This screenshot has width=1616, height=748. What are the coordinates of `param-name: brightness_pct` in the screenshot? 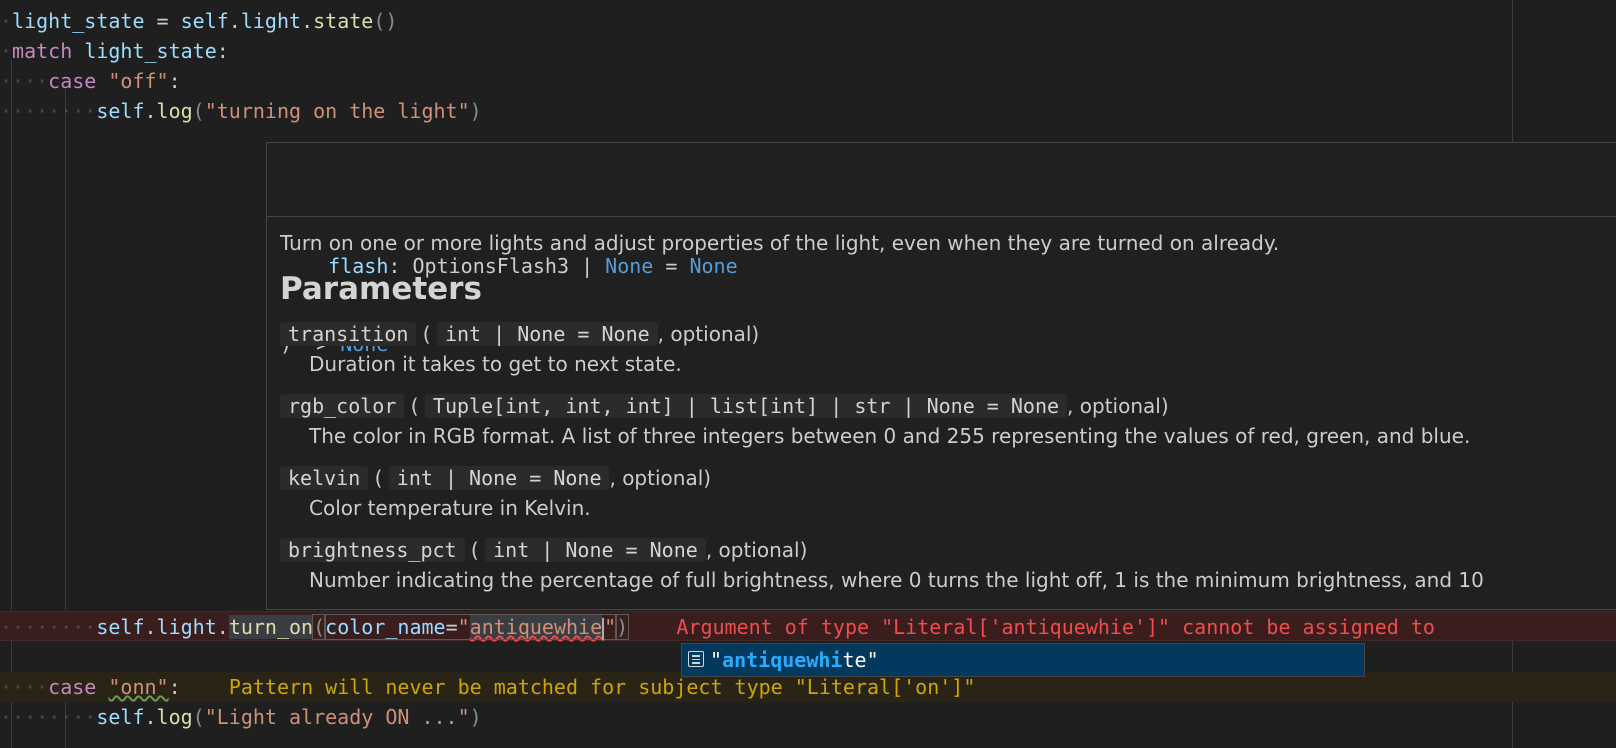 It's located at (372, 550).